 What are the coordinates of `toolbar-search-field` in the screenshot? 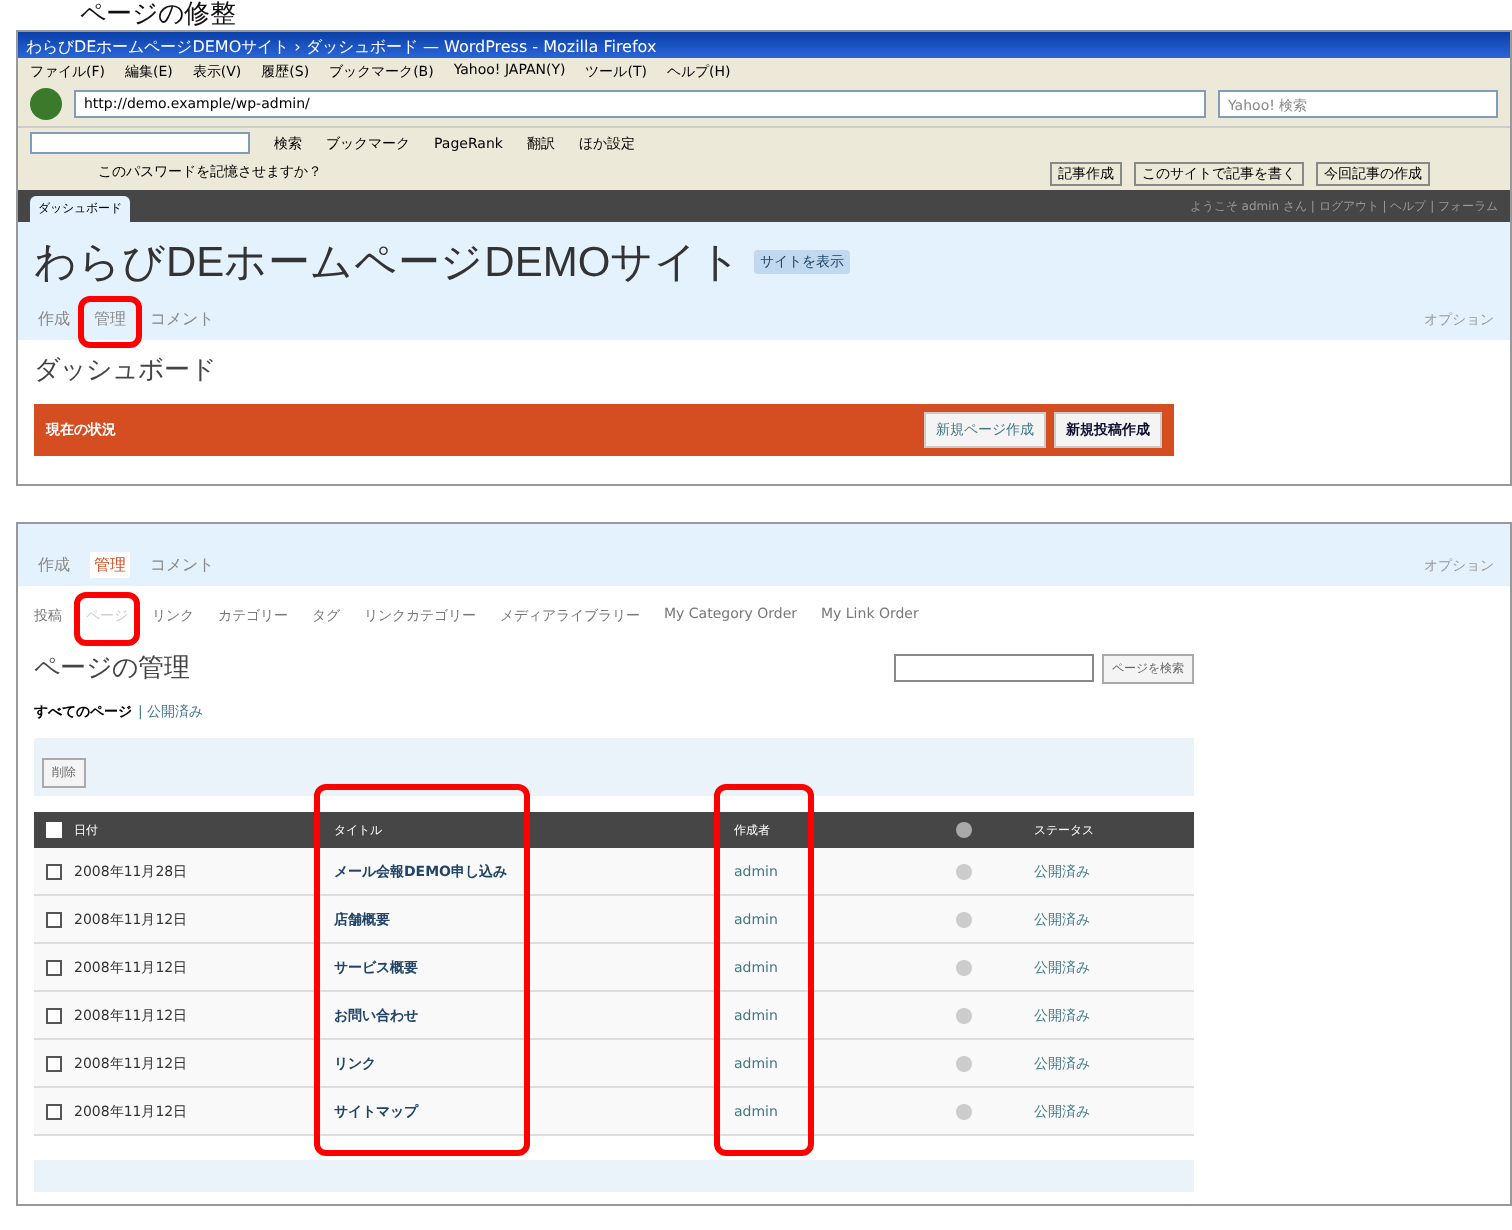 It's located at (140, 143).